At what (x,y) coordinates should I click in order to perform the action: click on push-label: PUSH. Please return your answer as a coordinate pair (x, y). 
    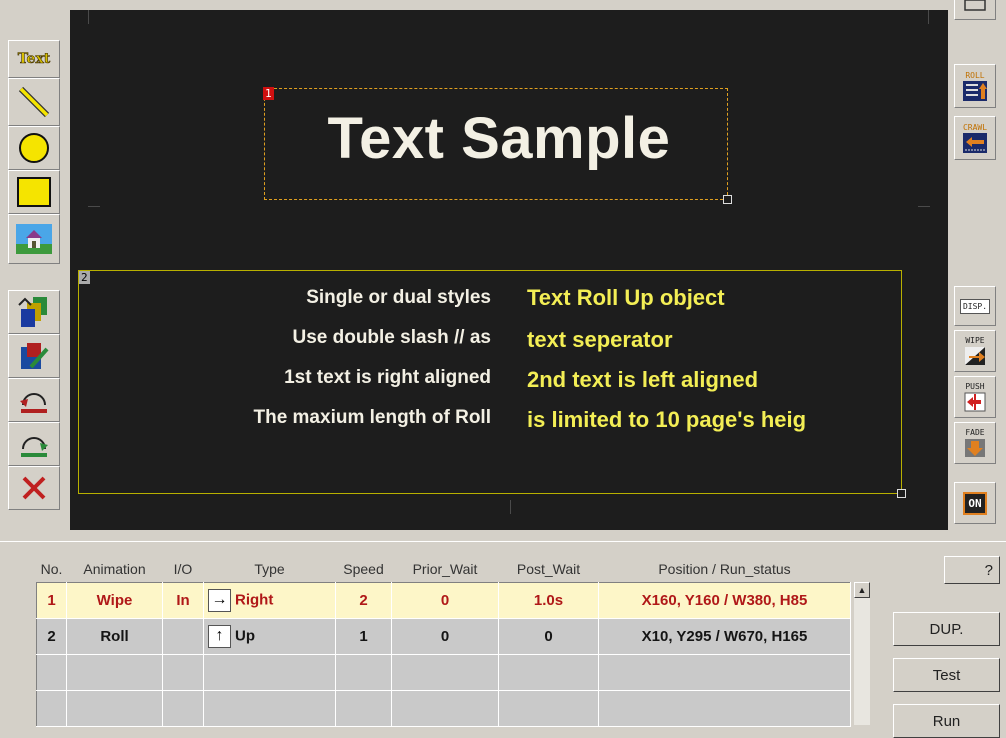
    Looking at the image, I should click on (975, 386).